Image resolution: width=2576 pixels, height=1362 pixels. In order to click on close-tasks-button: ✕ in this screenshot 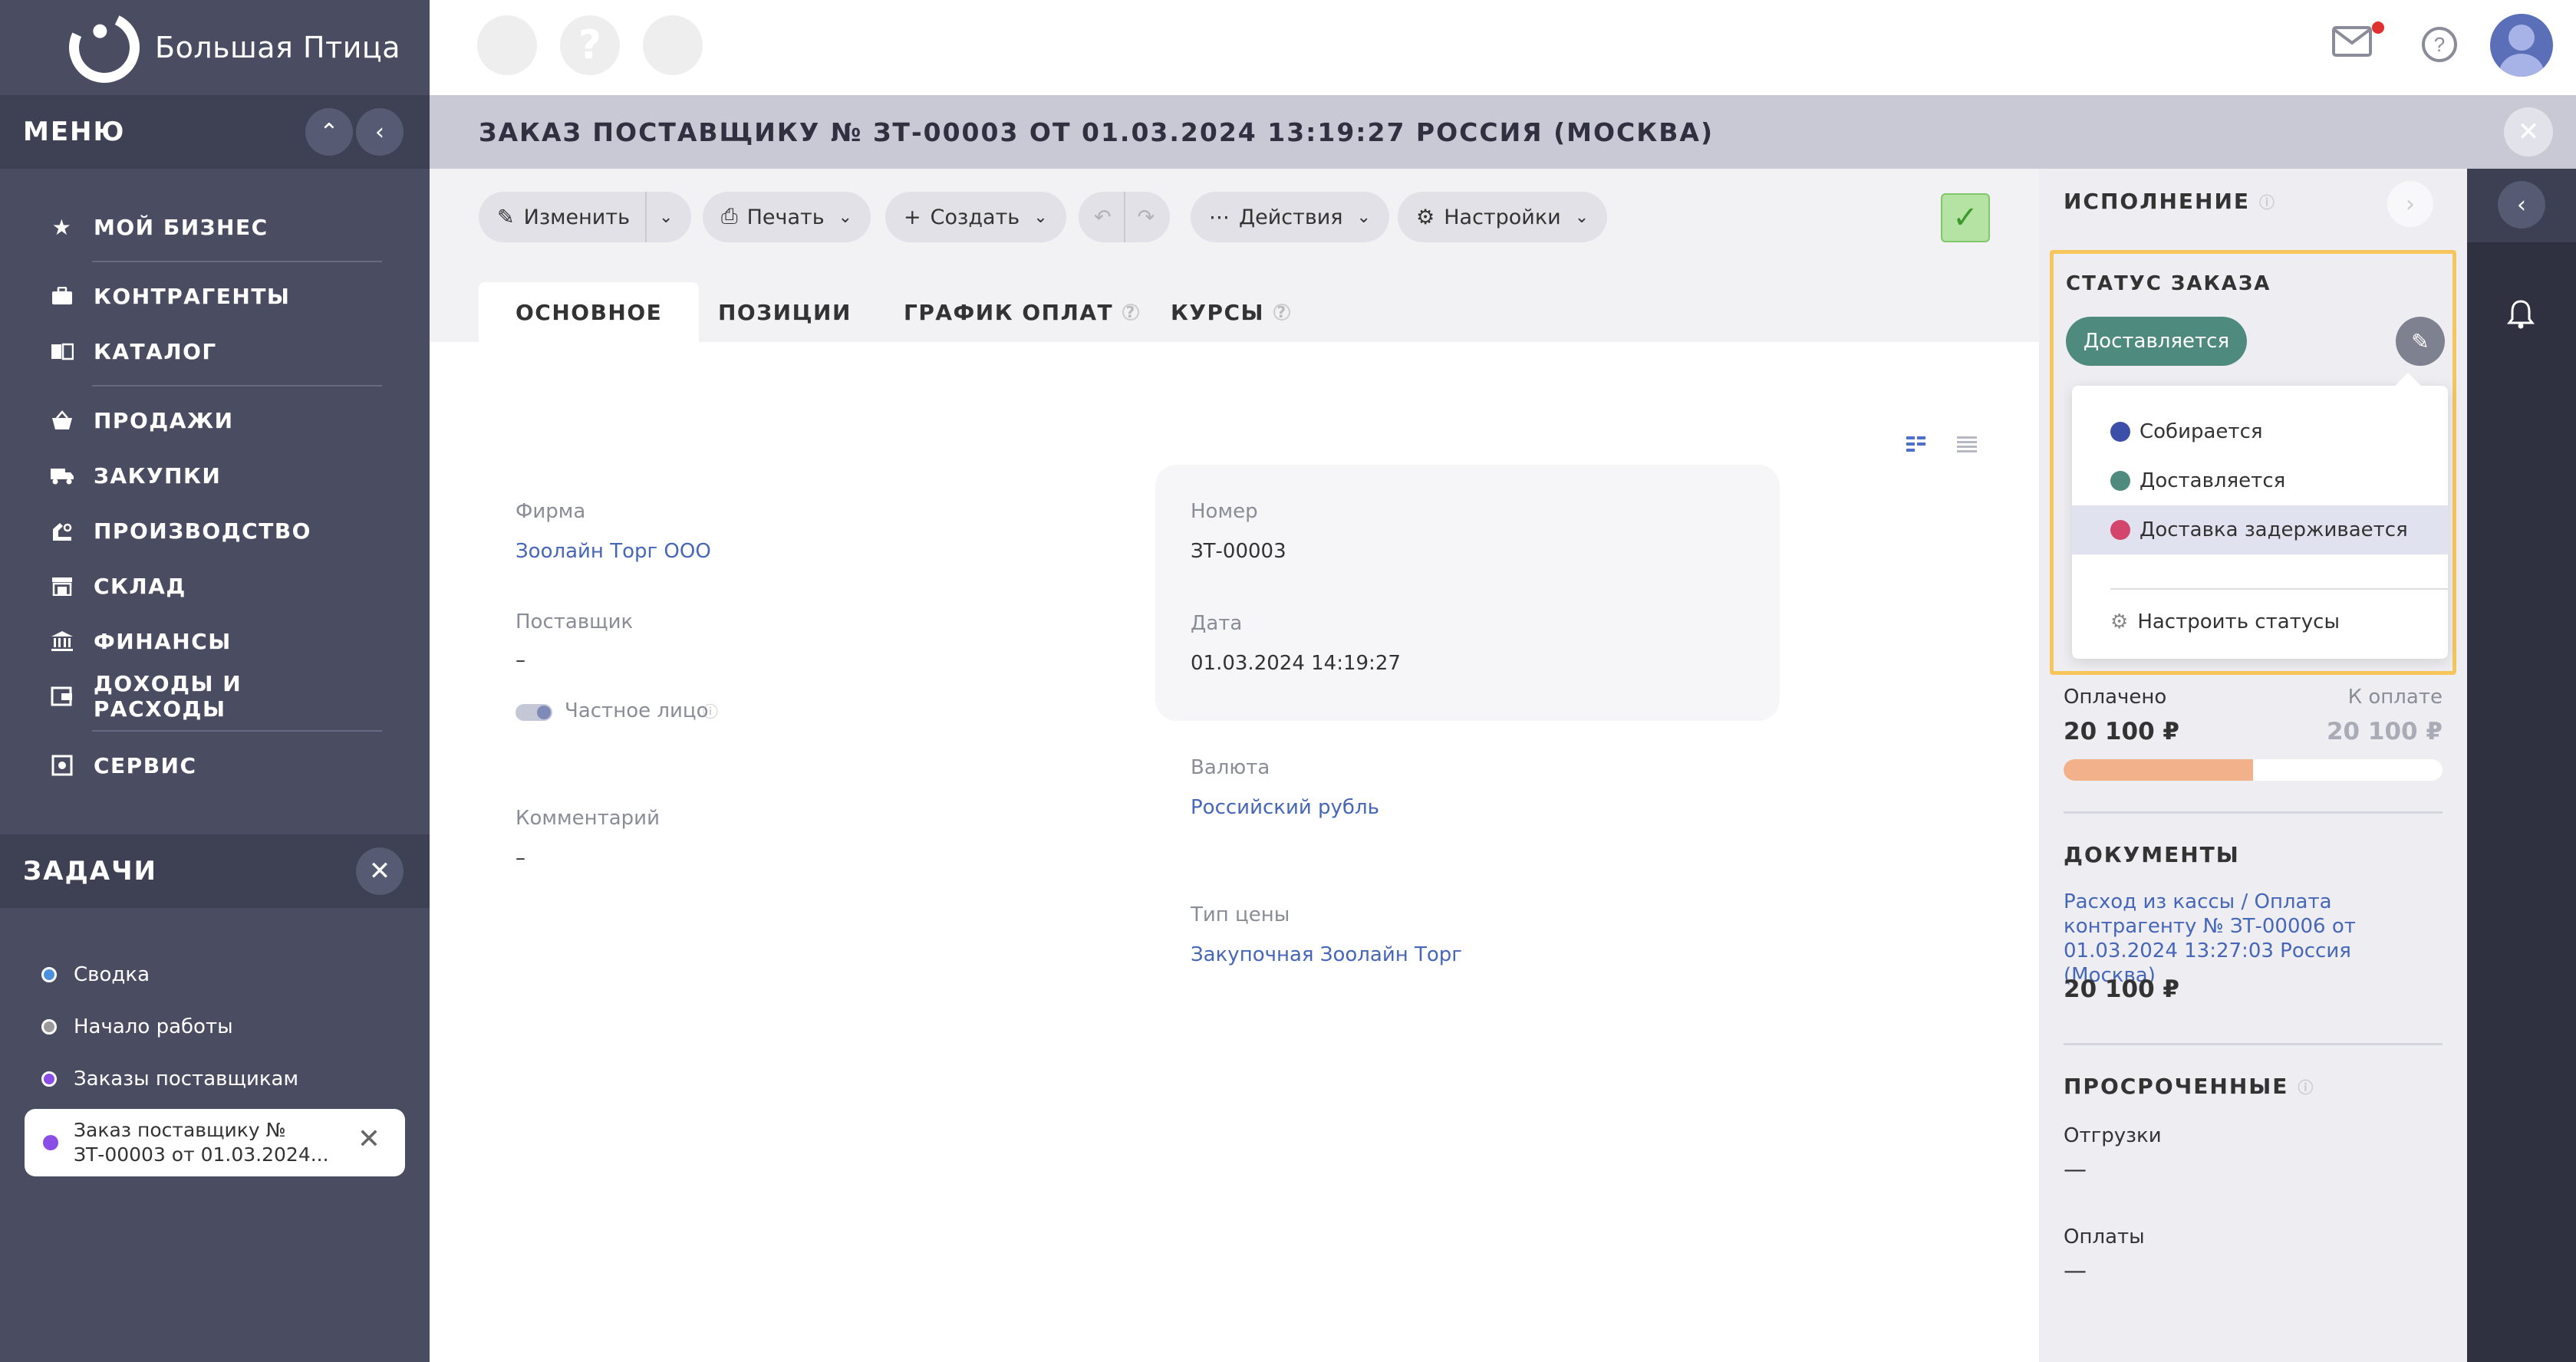, I will do `click(380, 871)`.